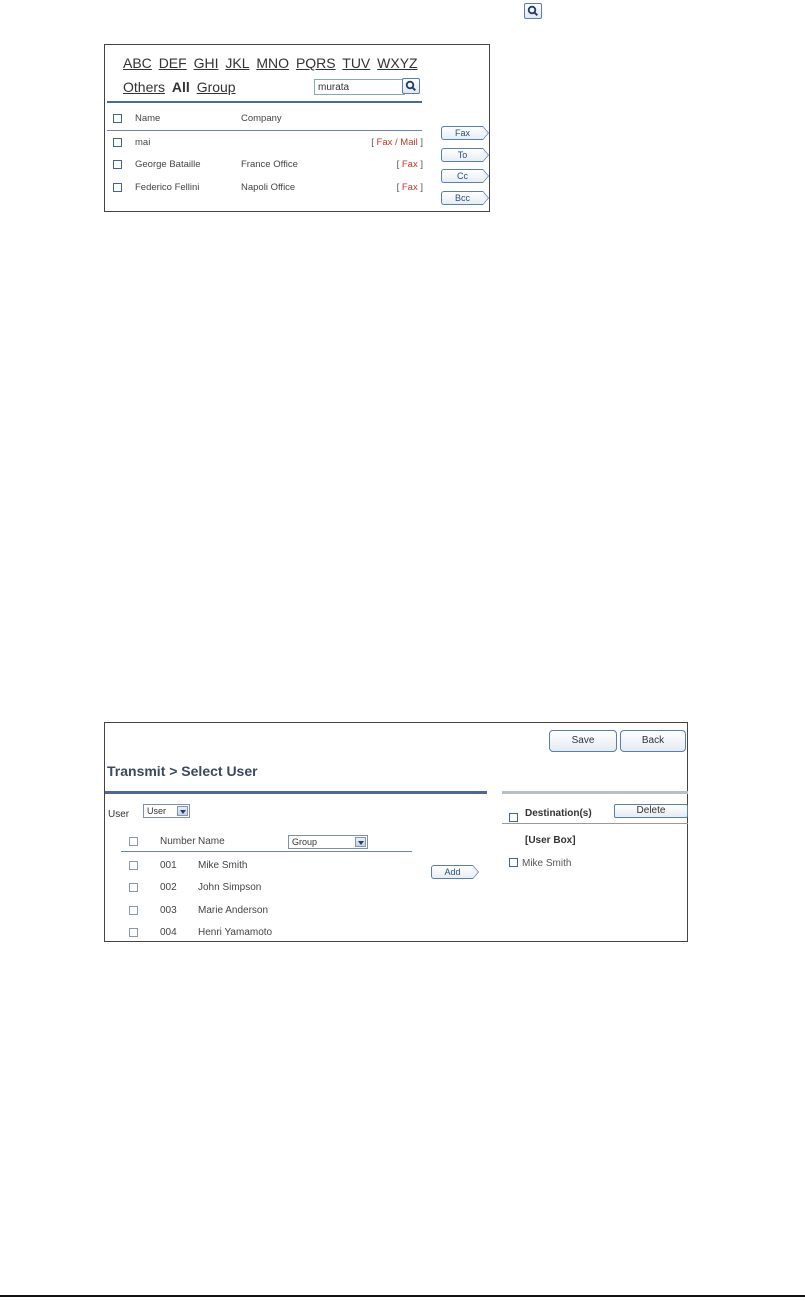 The image size is (805, 1301). I want to click on user-number: 003, so click(168, 910).